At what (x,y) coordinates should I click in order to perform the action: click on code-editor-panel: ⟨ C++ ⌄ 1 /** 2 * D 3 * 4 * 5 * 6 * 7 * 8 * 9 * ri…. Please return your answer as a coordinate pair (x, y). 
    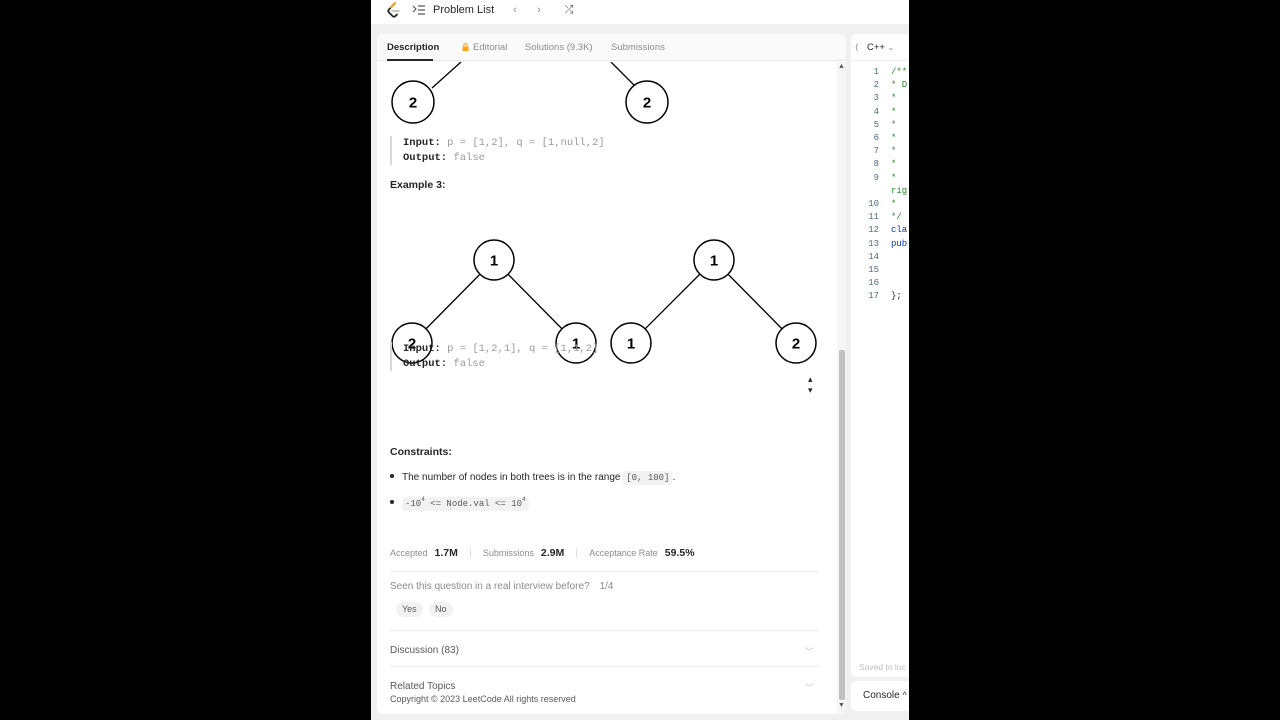
    Looking at the image, I should click on (880, 355).